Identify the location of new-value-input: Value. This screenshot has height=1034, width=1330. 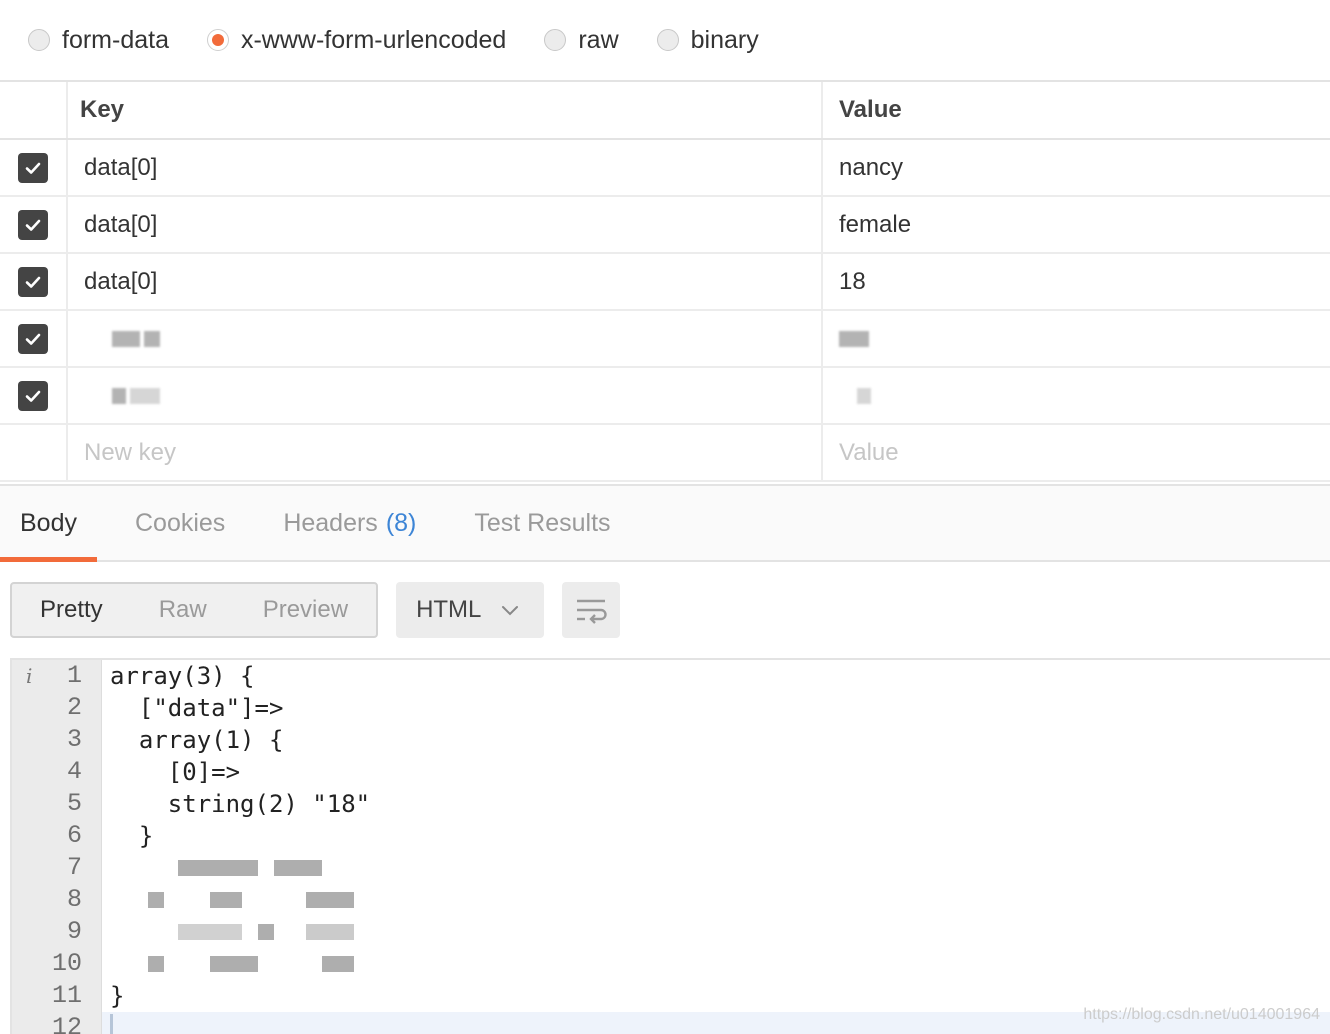
(1076, 452).